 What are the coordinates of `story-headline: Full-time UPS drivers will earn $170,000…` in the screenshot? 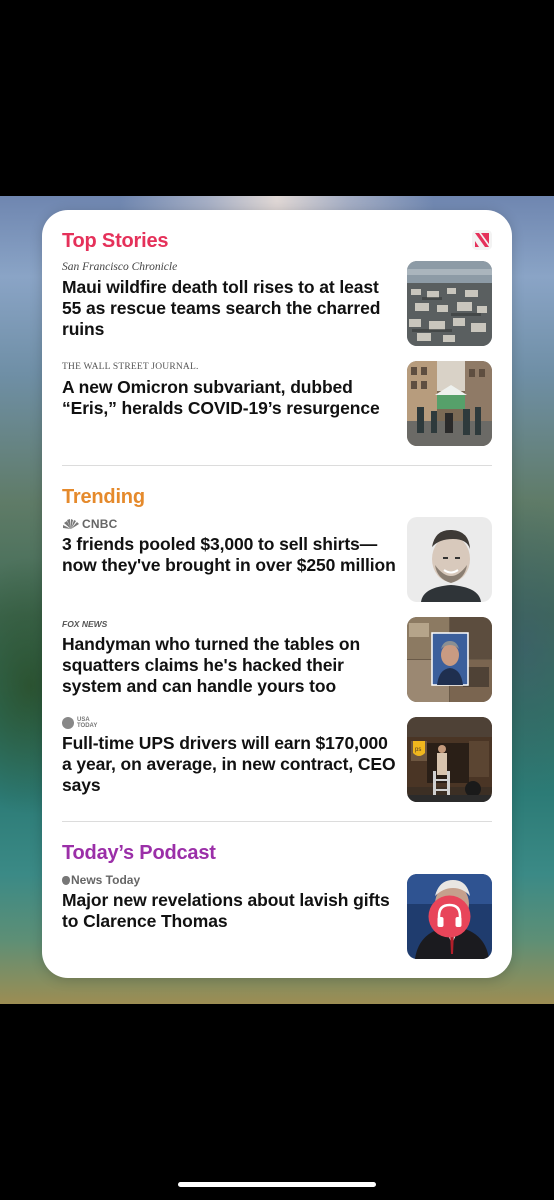 It's located at (229, 764).